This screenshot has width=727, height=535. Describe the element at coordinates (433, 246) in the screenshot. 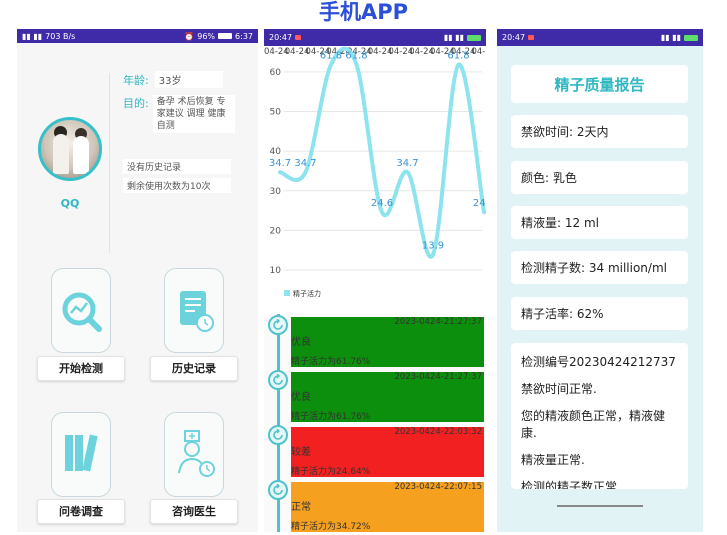

I see `data-label: 13.9` at that location.